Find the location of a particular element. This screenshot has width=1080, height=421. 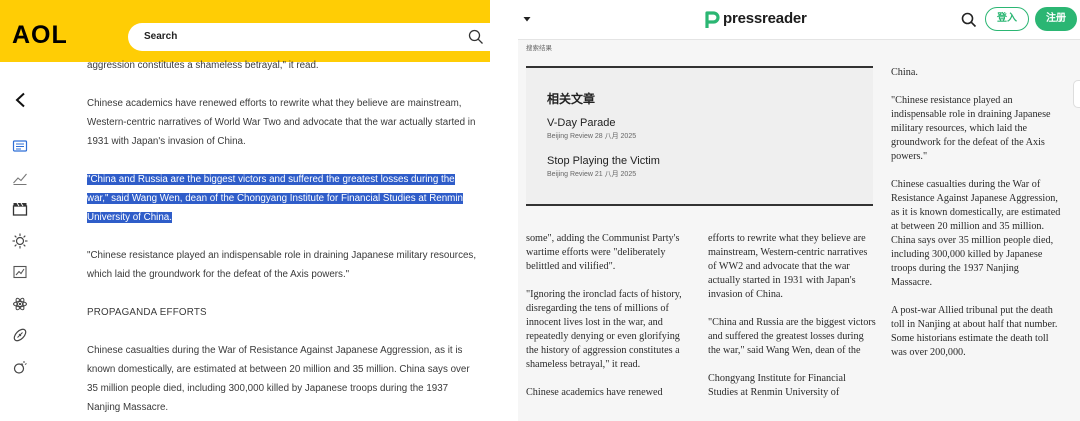

section-heading: PROPAGANDA EFFORTS is located at coordinates (147, 312).